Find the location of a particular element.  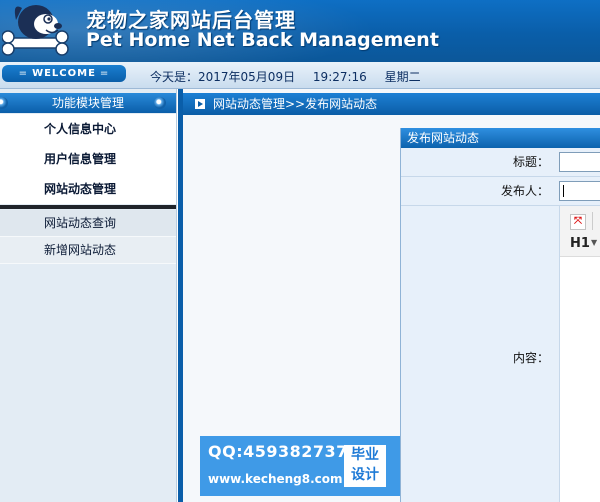

sidebar-submenu: 网站动态查询 新增网站动态 is located at coordinates (88, 237).